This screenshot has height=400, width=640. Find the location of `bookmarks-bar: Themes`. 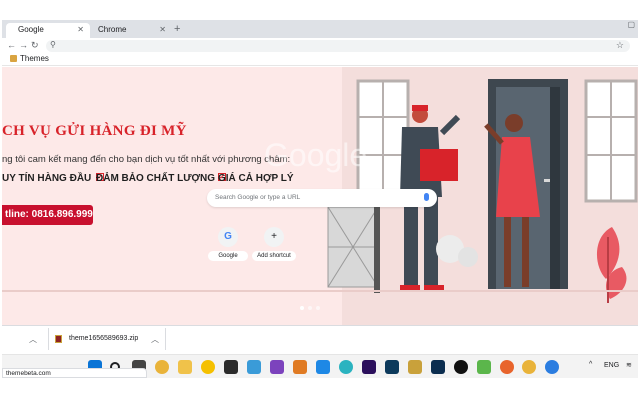

bookmarks-bar: Themes is located at coordinates (320, 60).